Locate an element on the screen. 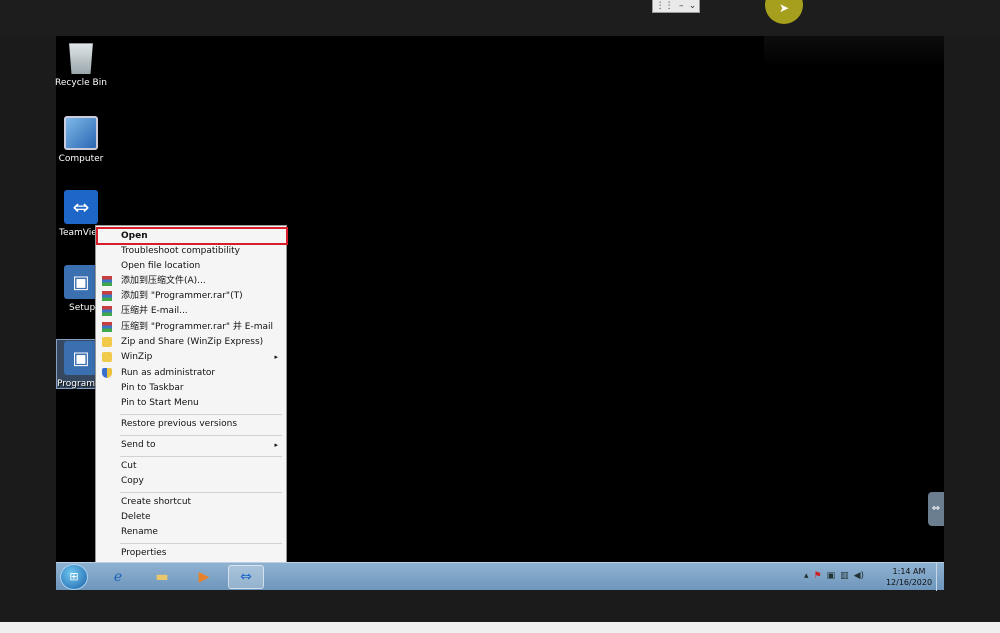  menu-item-label: WinZip is located at coordinates (137, 357).